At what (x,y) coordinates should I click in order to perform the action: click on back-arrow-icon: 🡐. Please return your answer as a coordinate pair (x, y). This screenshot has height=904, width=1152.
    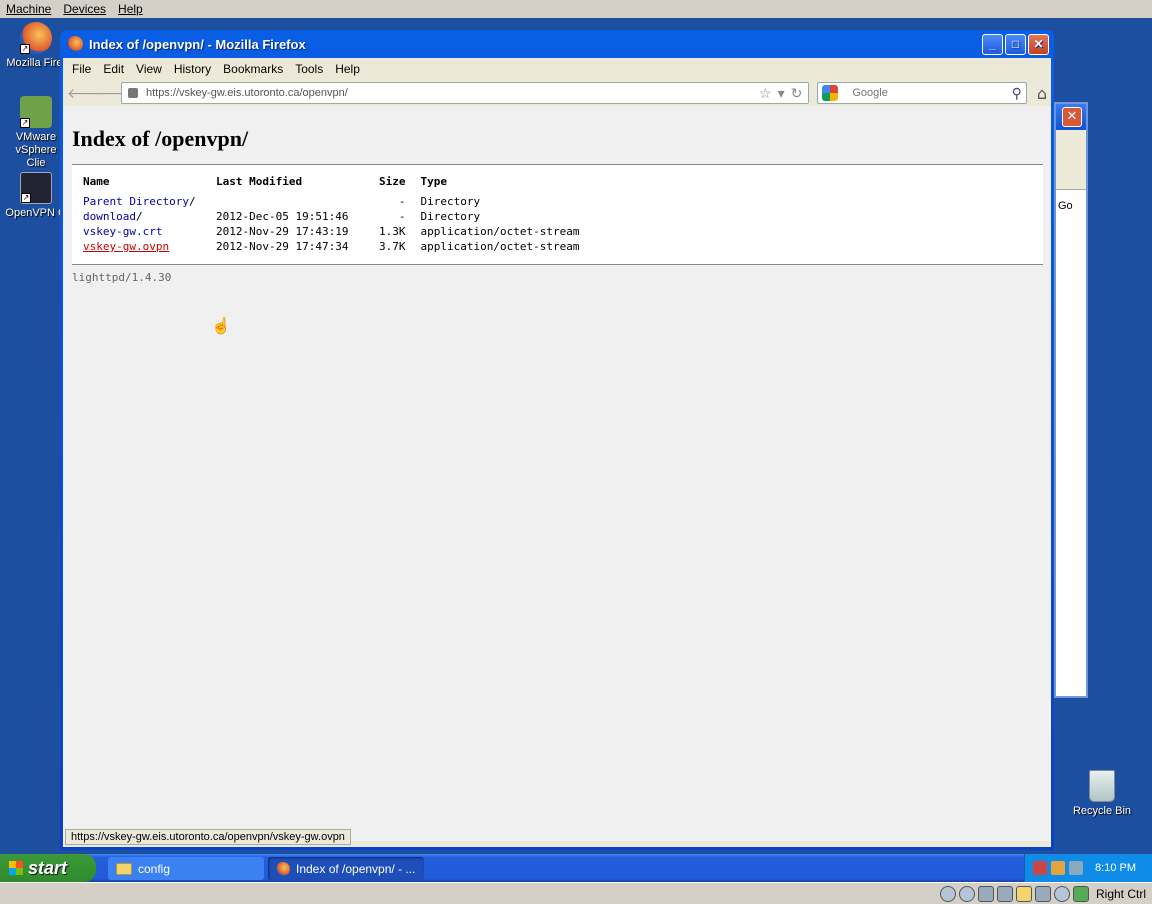
    Looking at the image, I should click on (86, 93).